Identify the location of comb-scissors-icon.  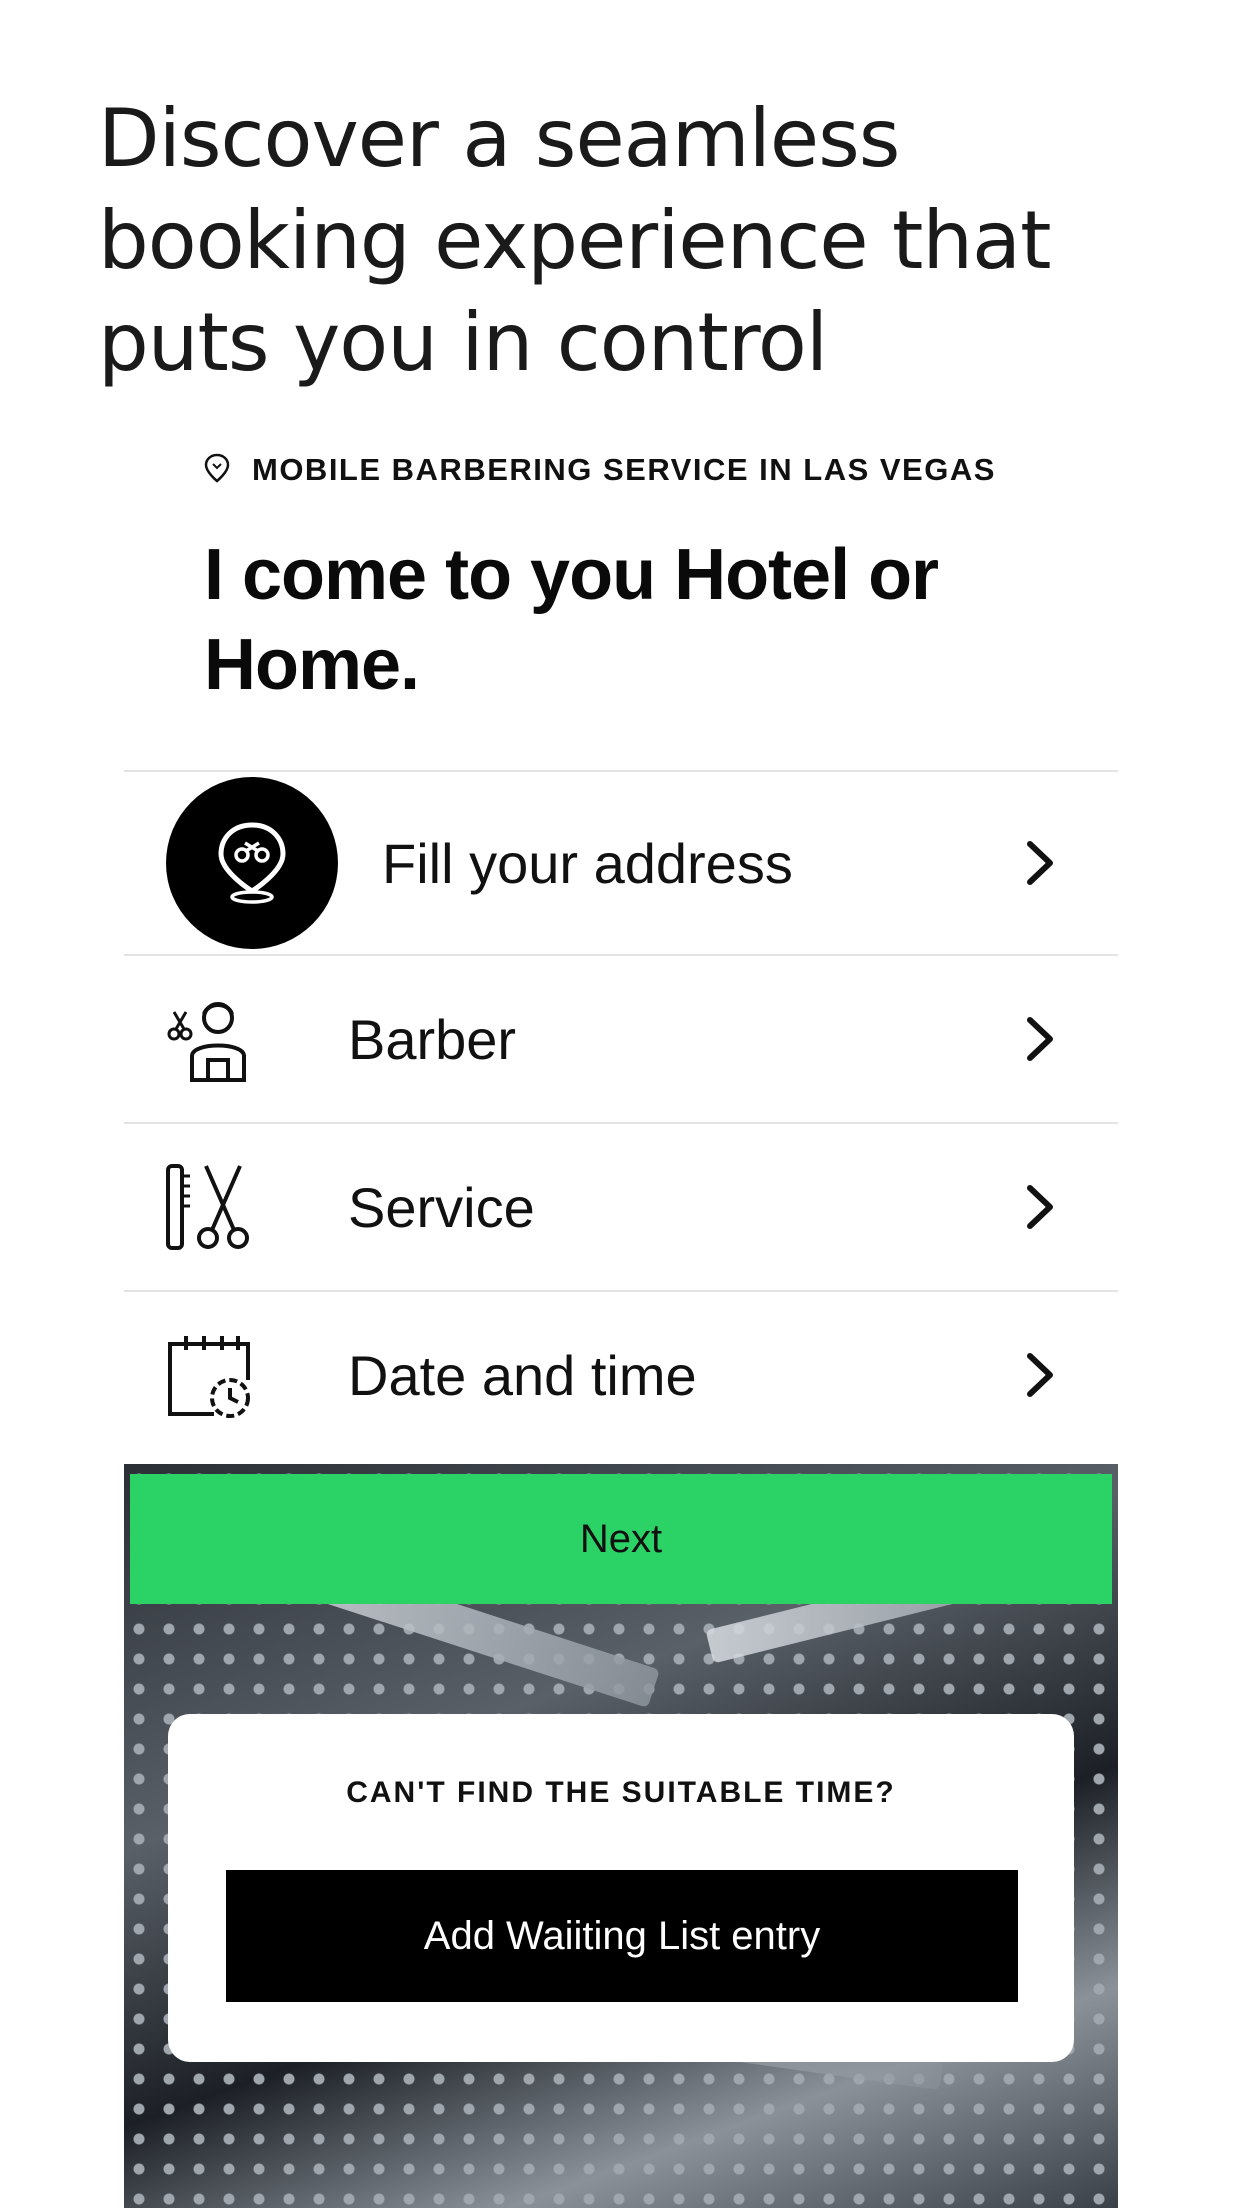
(209, 1207).